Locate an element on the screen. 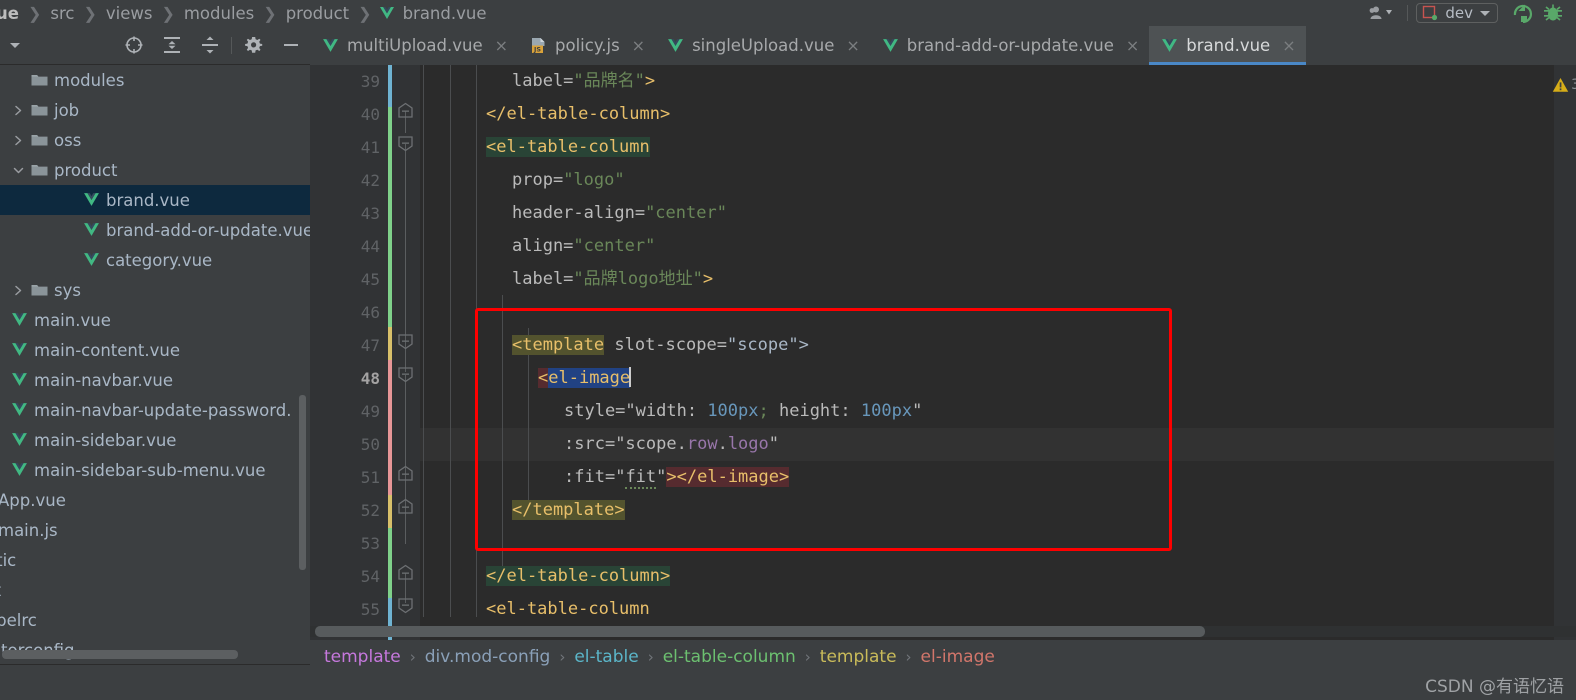 This screenshot has height=700, width=1576. breadcrumb-item-brand-vue: brand.vue is located at coordinates (445, 13).